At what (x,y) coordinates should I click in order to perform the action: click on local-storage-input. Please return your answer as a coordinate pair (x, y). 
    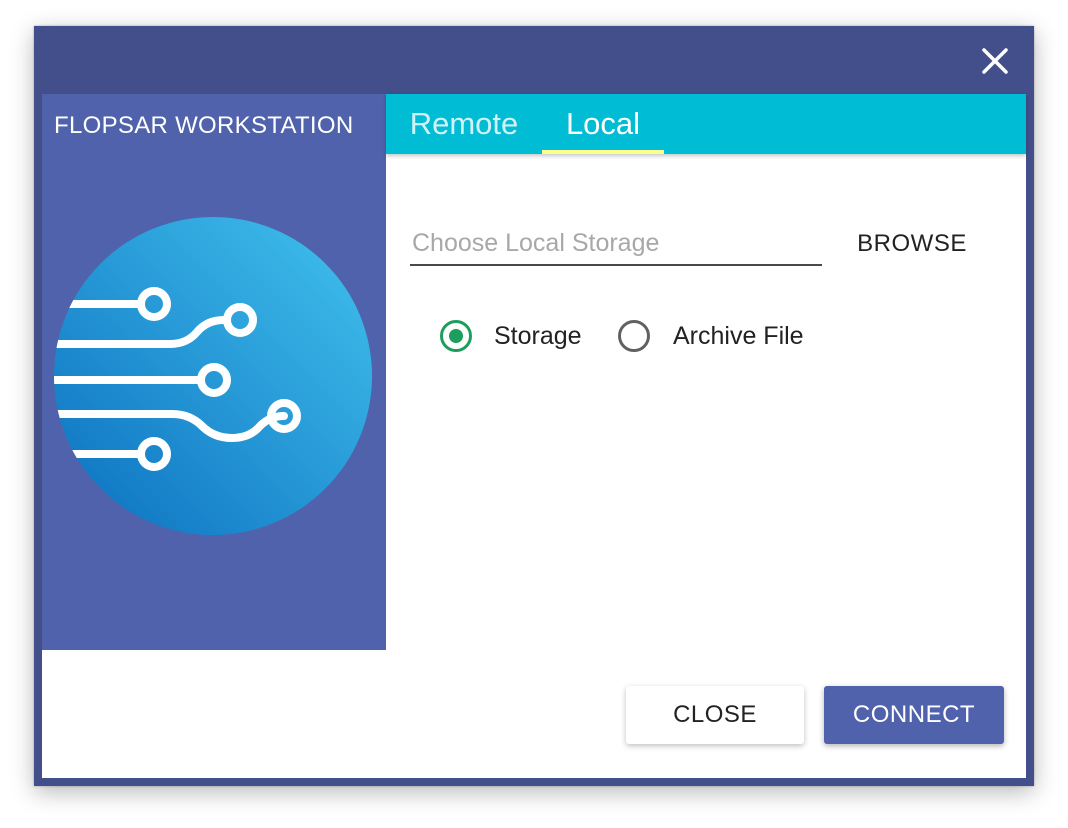
    Looking at the image, I should click on (616, 244).